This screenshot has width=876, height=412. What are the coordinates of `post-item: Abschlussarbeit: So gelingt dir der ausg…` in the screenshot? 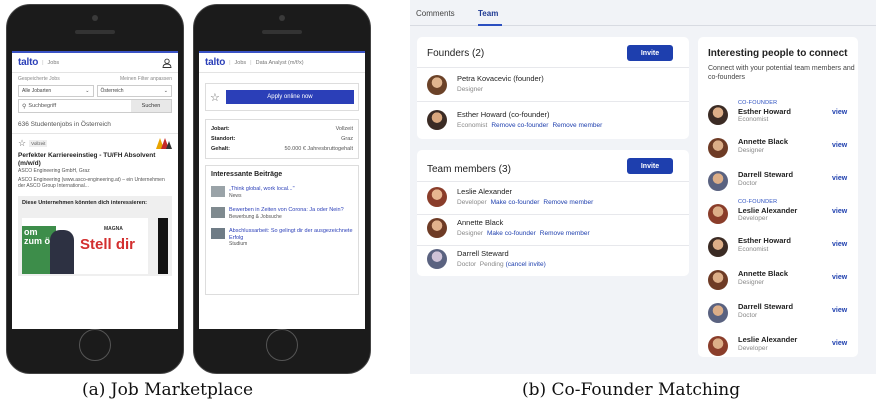 It's located at (282, 238).